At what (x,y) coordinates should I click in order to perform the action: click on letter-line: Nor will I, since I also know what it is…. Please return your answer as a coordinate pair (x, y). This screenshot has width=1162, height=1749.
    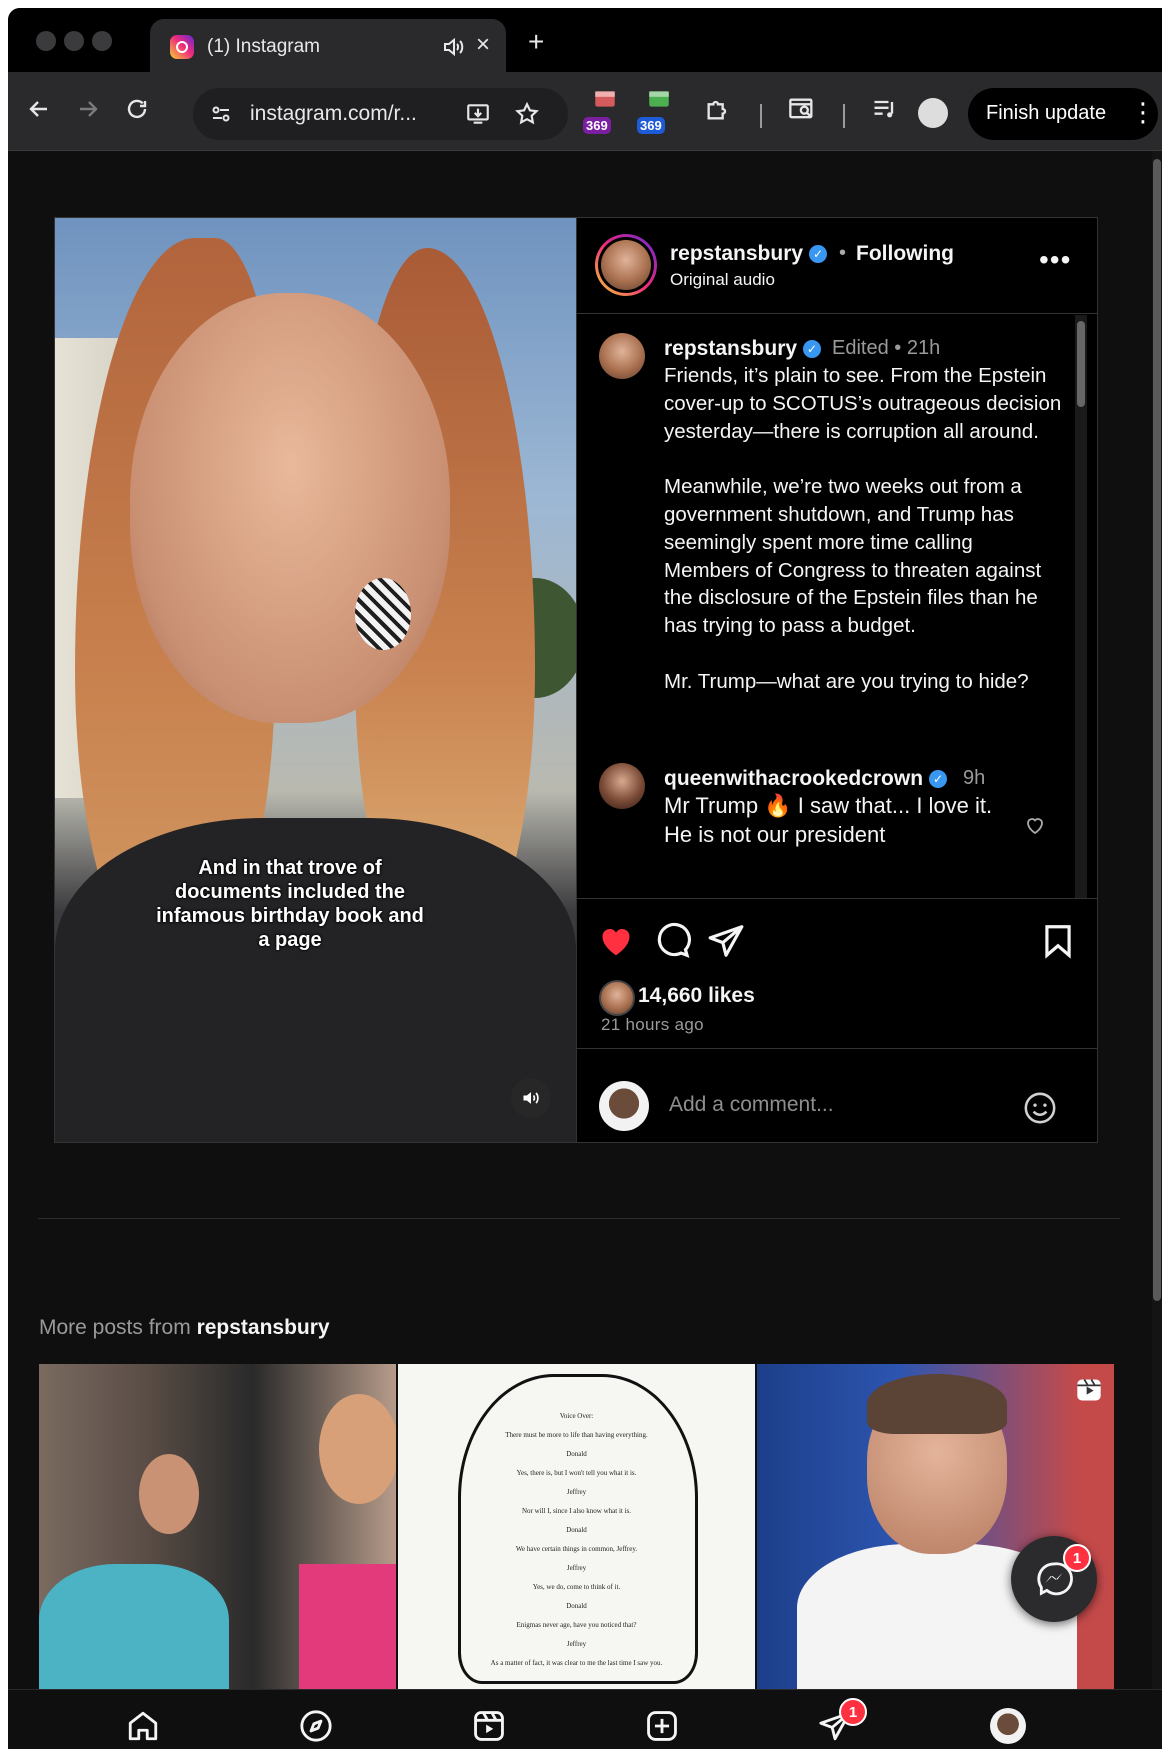
    Looking at the image, I should click on (576, 1511).